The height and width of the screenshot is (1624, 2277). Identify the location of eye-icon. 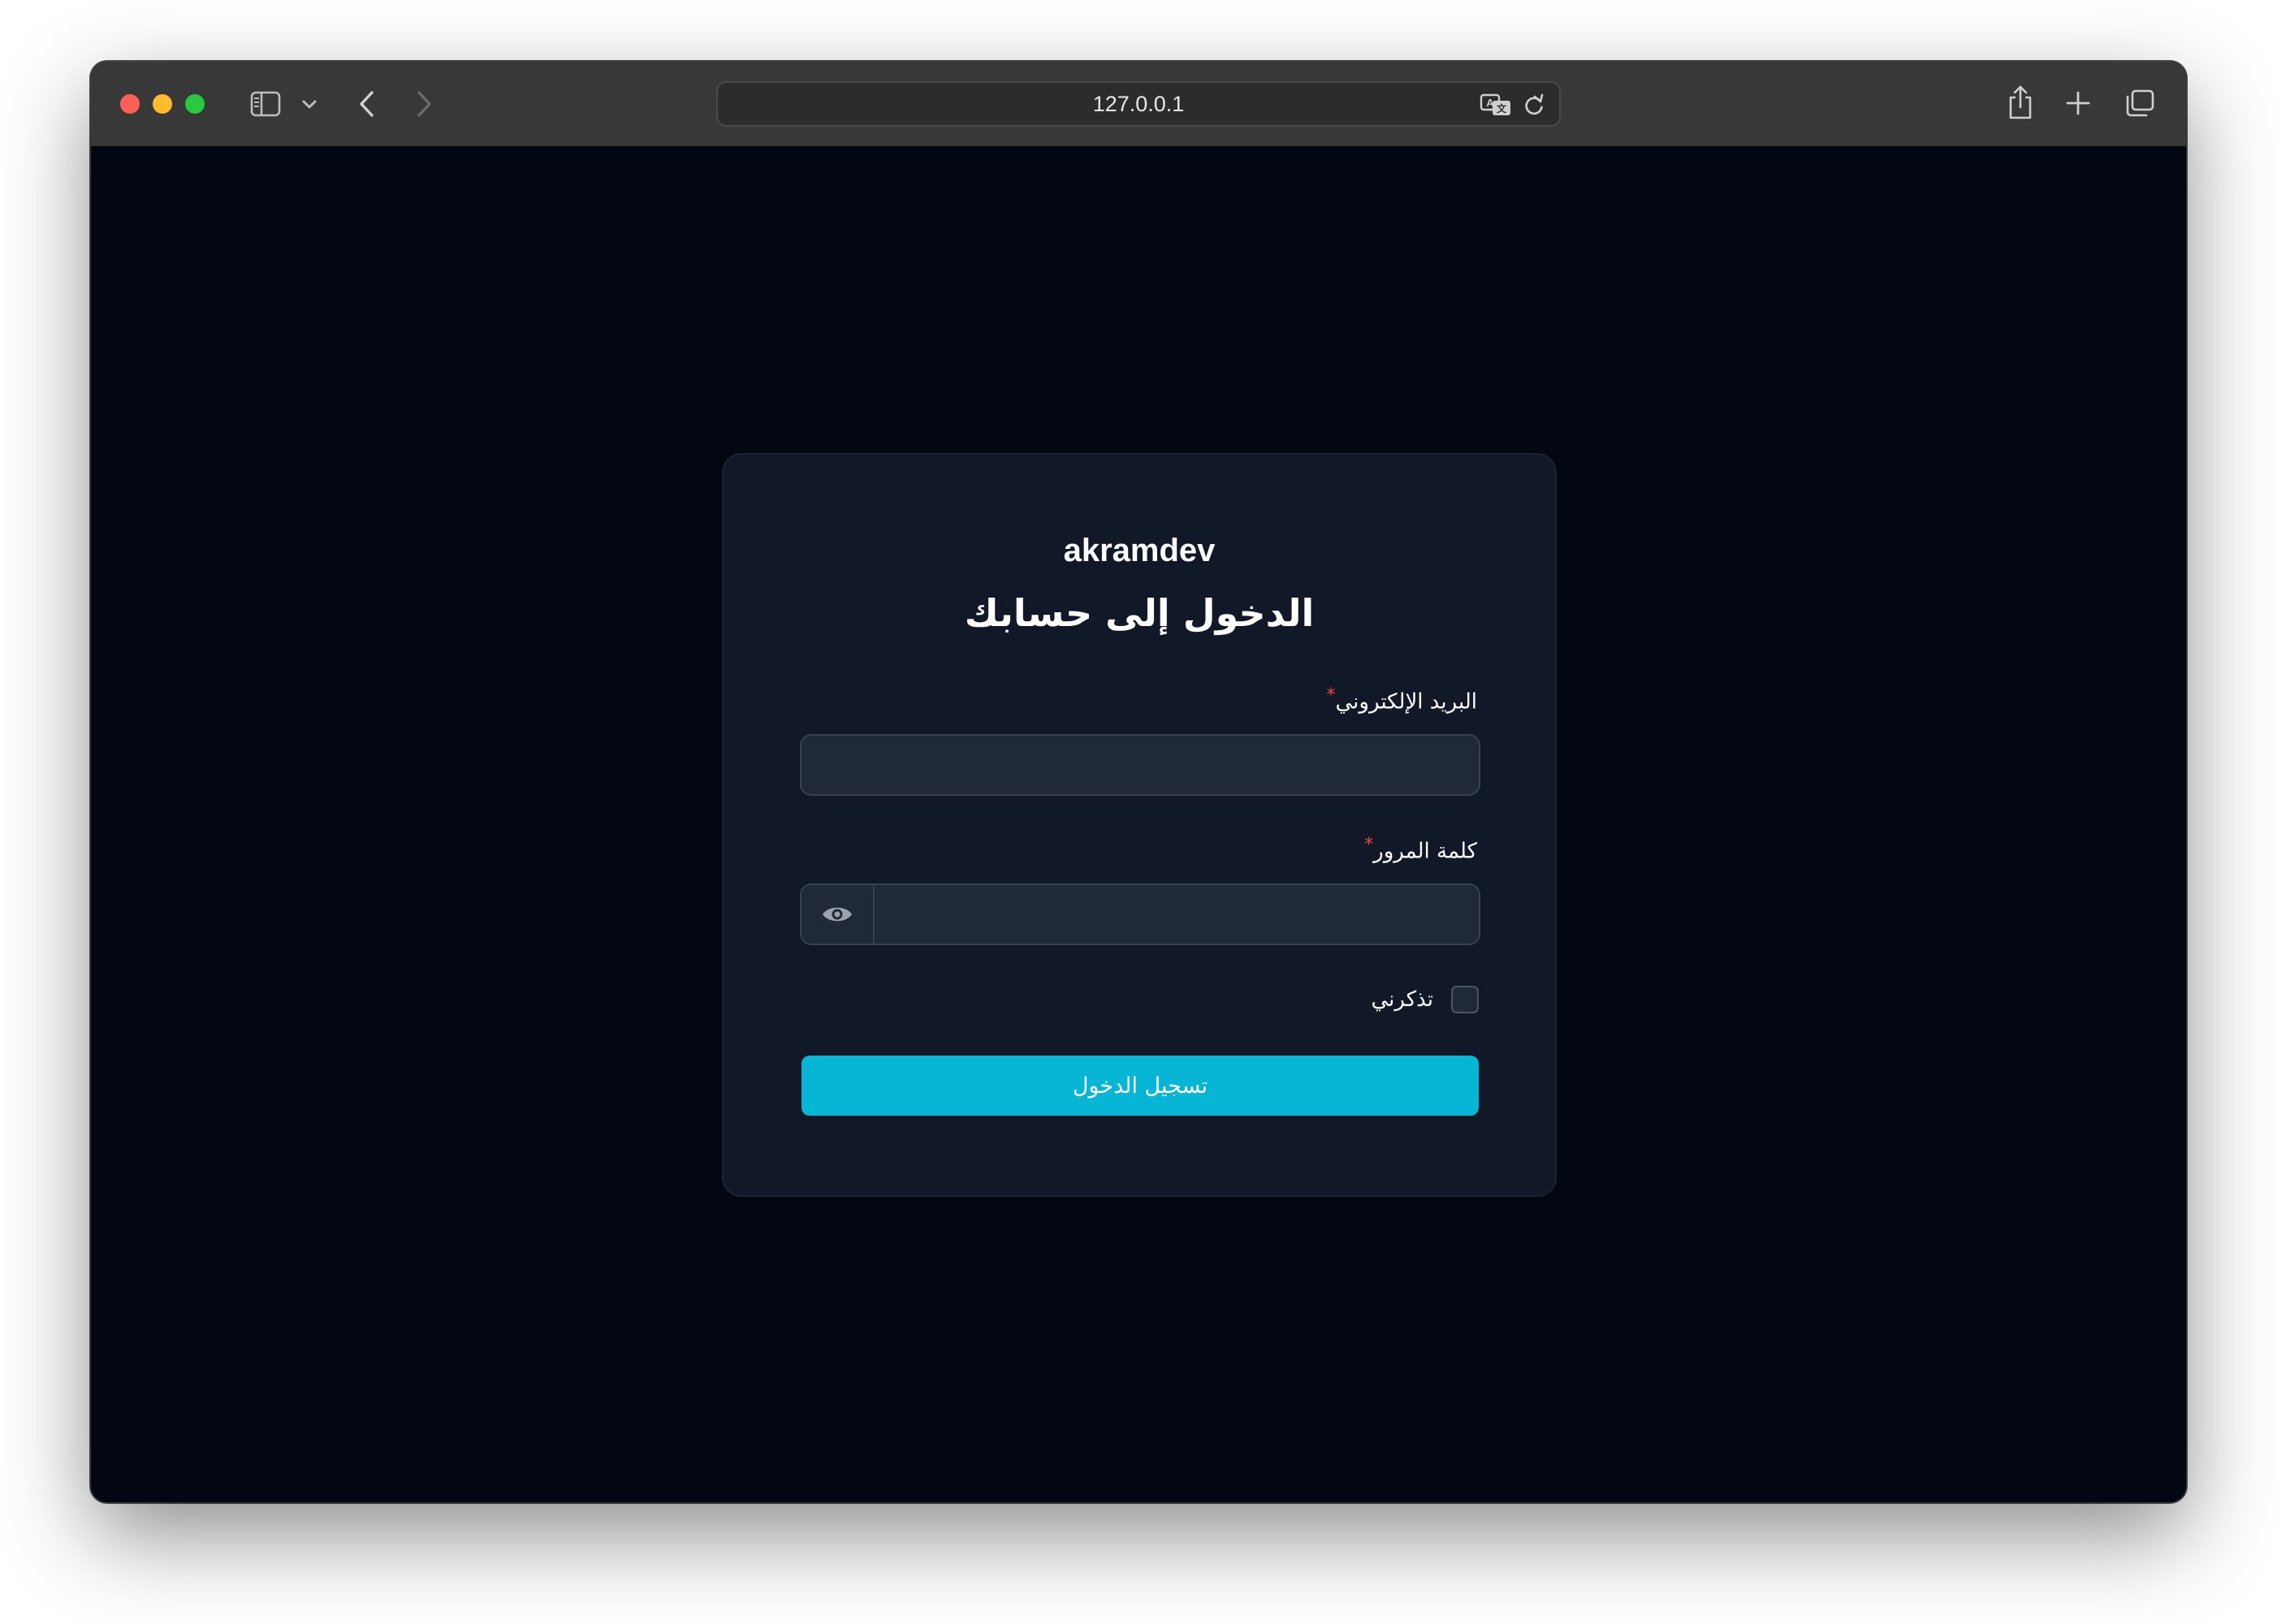
(837, 914).